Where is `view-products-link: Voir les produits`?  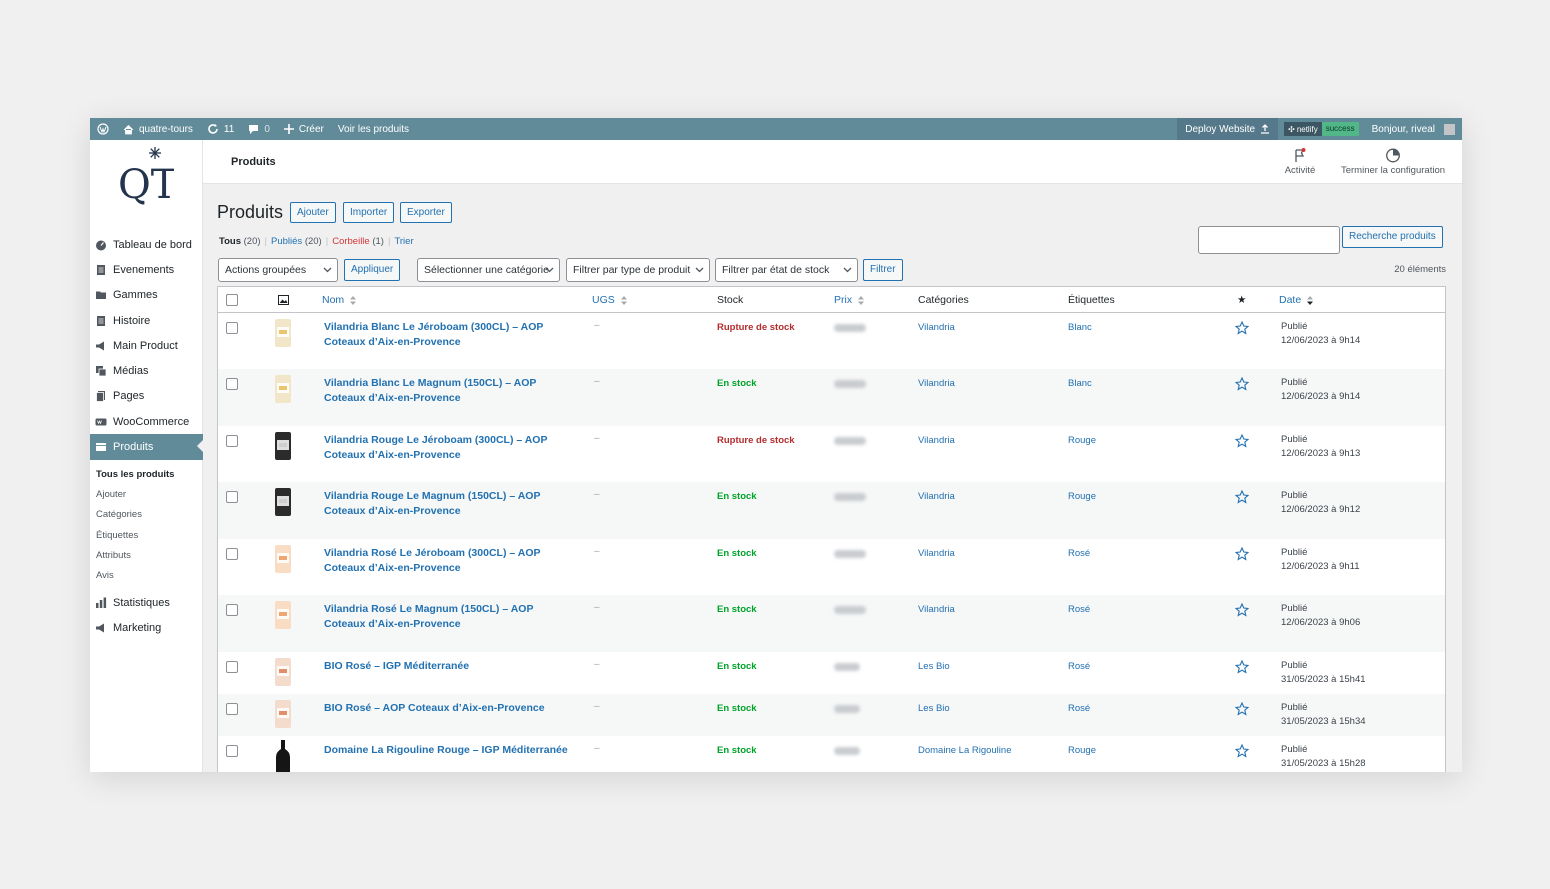 view-products-link: Voir les produits is located at coordinates (373, 129).